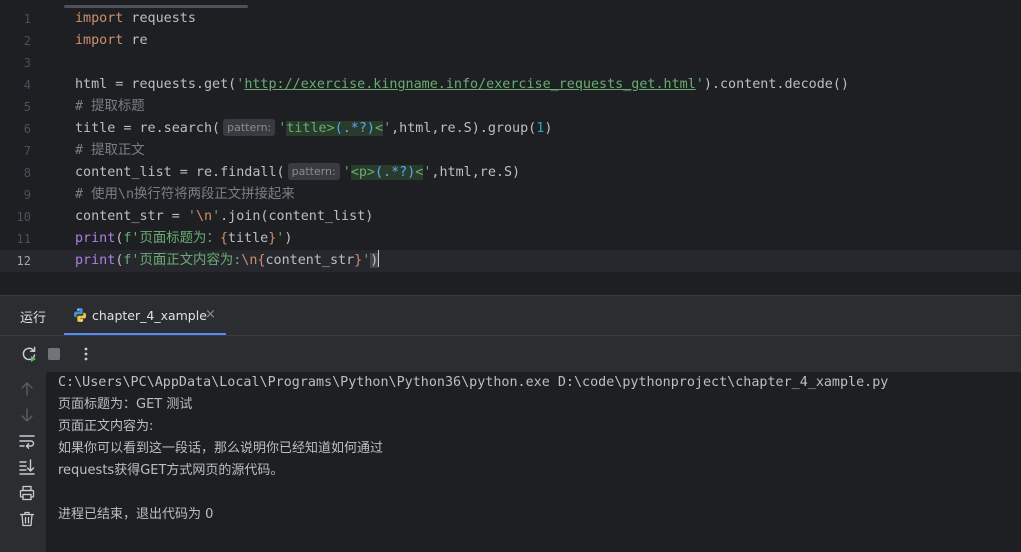 This screenshot has height=552, width=1021. I want to click on code-line: 3, so click(510, 63).